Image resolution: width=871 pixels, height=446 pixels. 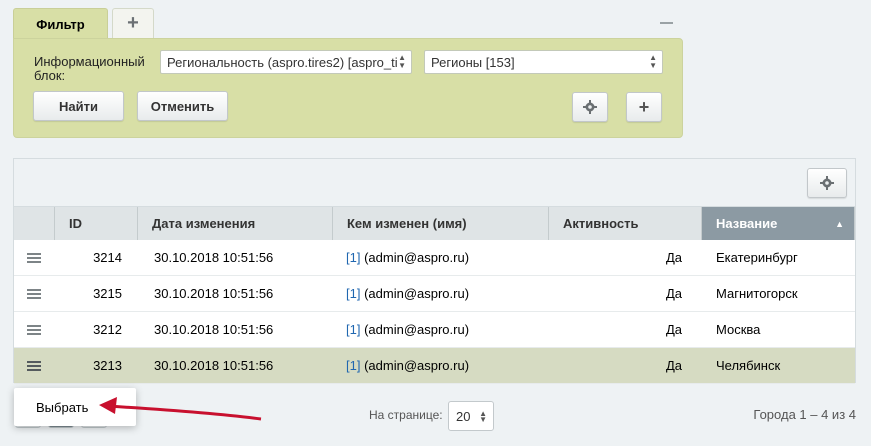 I want to click on header-name: Название ▲, so click(x=778, y=223).